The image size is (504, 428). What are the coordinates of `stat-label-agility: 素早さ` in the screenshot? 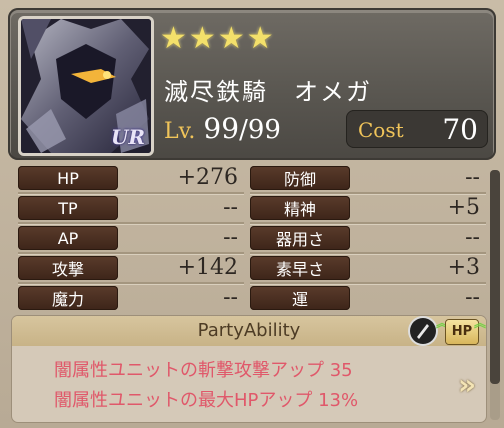 It's located at (300, 268).